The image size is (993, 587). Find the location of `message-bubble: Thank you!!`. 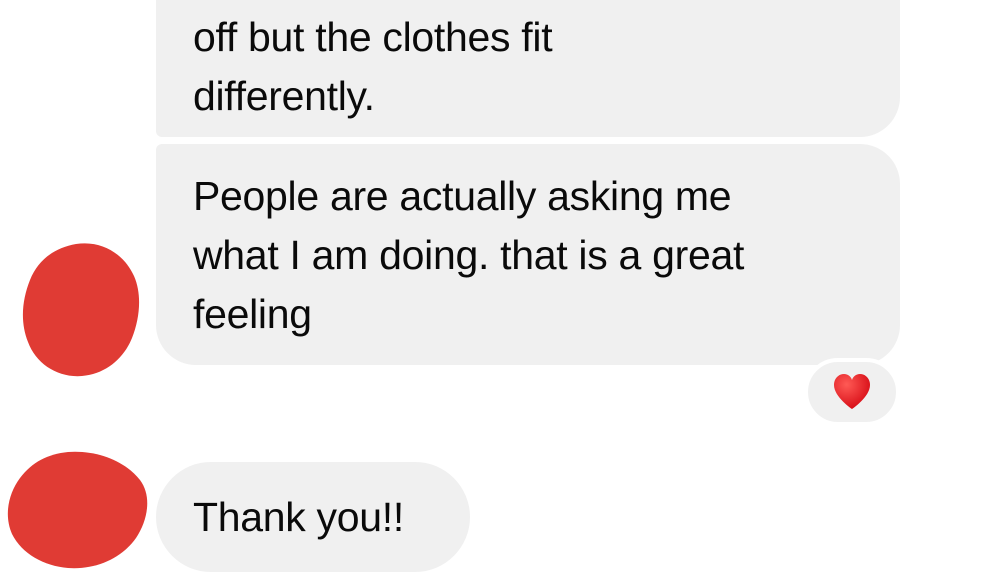

message-bubble: Thank you!! is located at coordinates (313, 517).